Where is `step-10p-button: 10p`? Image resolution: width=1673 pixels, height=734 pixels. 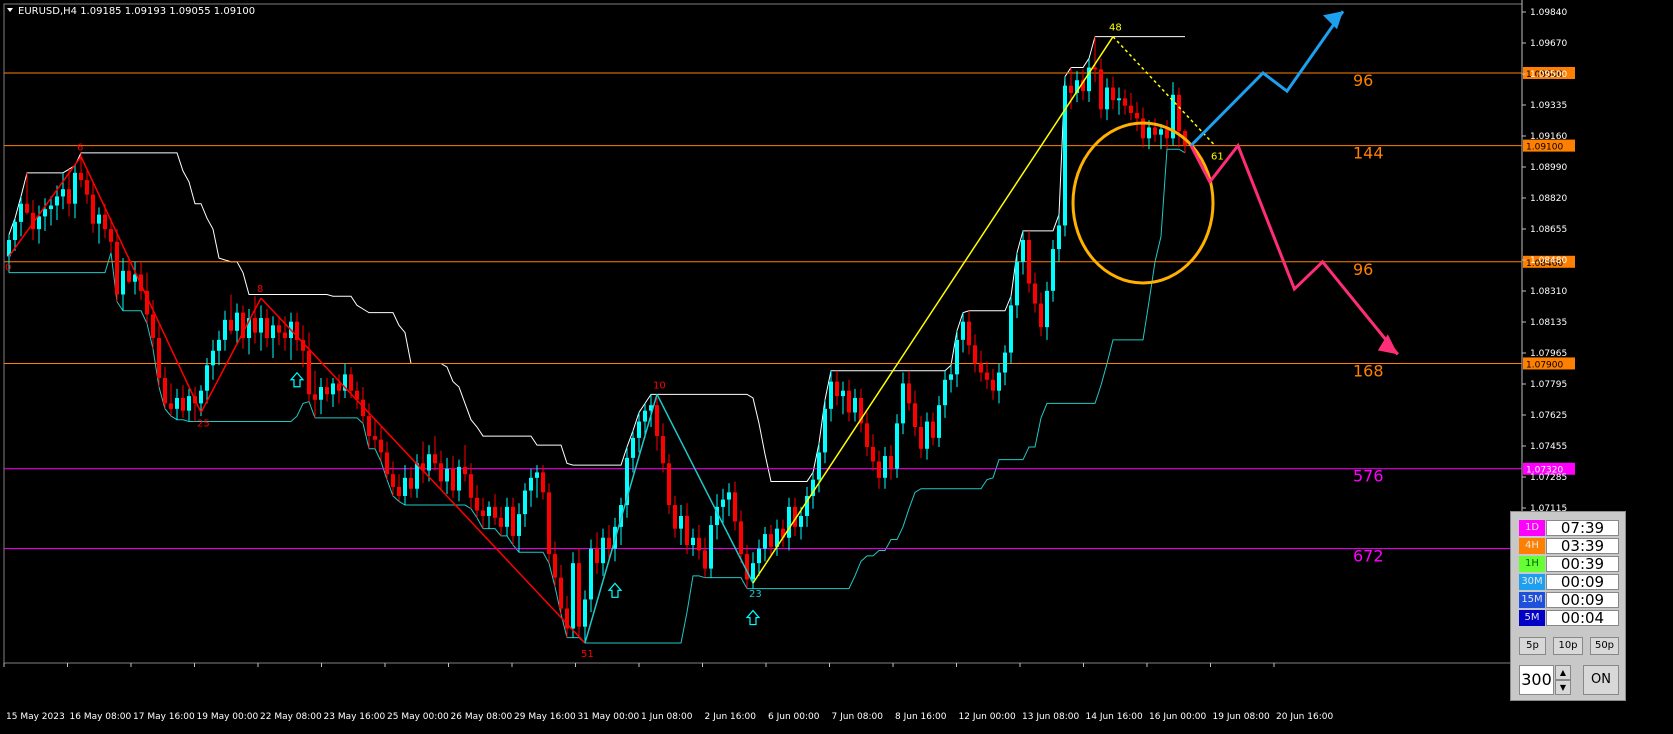
step-10p-button: 10p is located at coordinates (1568, 646).